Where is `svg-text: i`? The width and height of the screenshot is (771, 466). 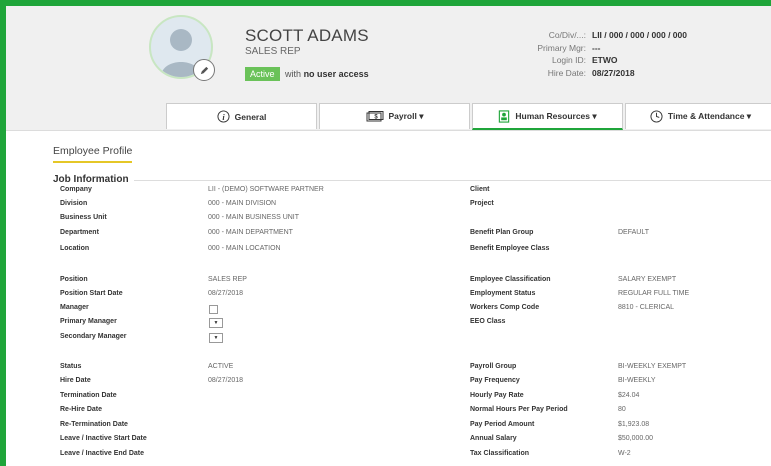
svg-text: i is located at coordinates (223, 117).